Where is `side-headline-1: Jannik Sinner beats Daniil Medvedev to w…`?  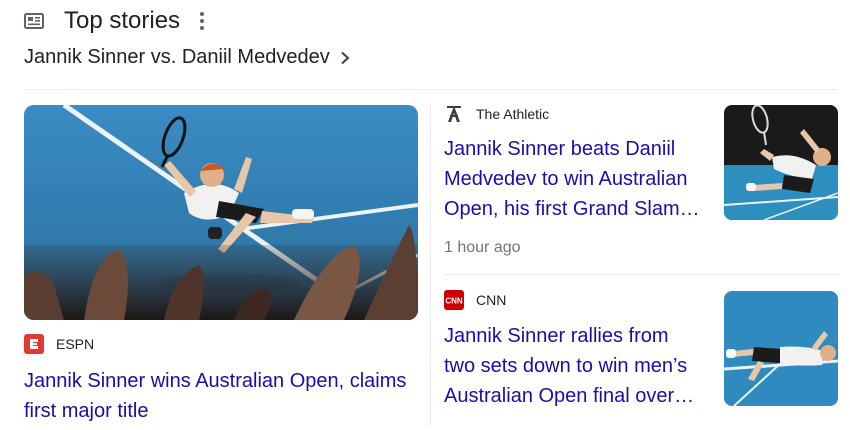 side-headline-1: Jannik Sinner beats Daniil Medvedev to w… is located at coordinates (574, 179).